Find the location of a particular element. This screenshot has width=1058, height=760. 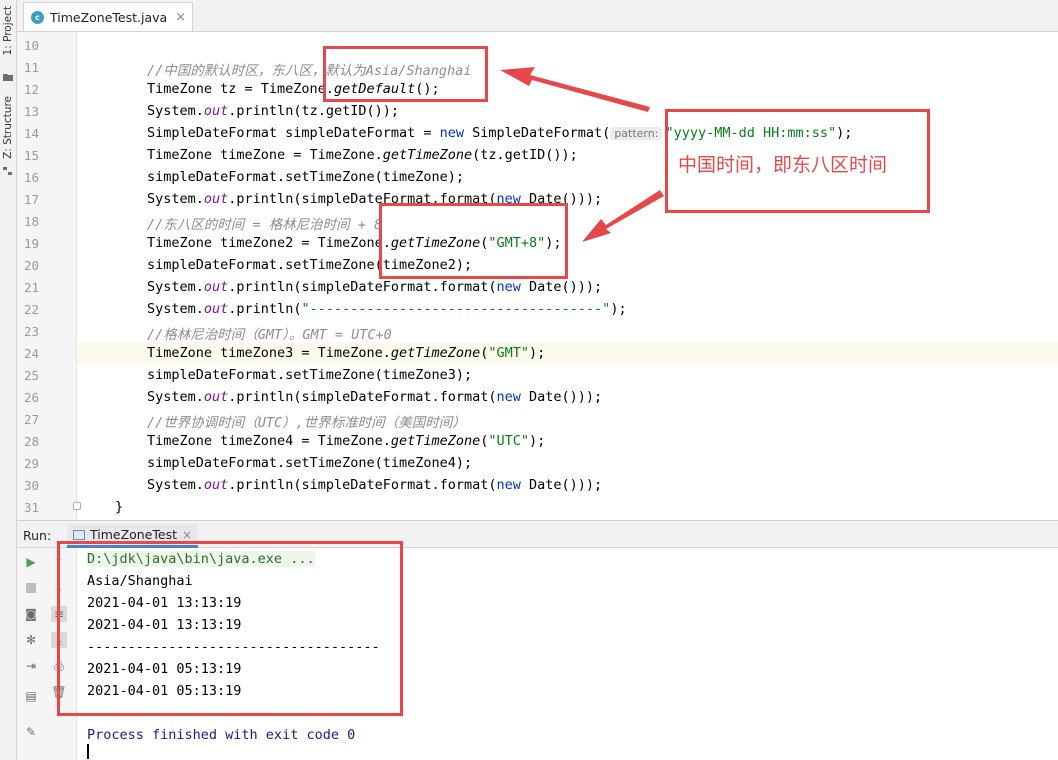

arrow-to-gmt8 is located at coordinates (623, 216).